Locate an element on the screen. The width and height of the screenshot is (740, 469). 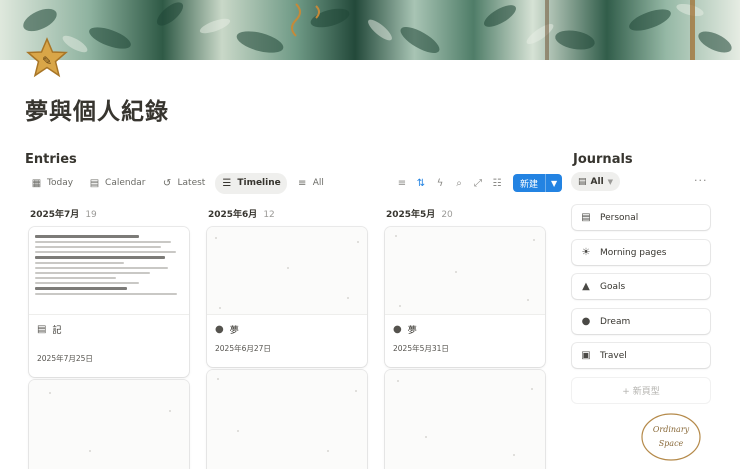
more-options-icon: ··· is located at coordinates (701, 180).